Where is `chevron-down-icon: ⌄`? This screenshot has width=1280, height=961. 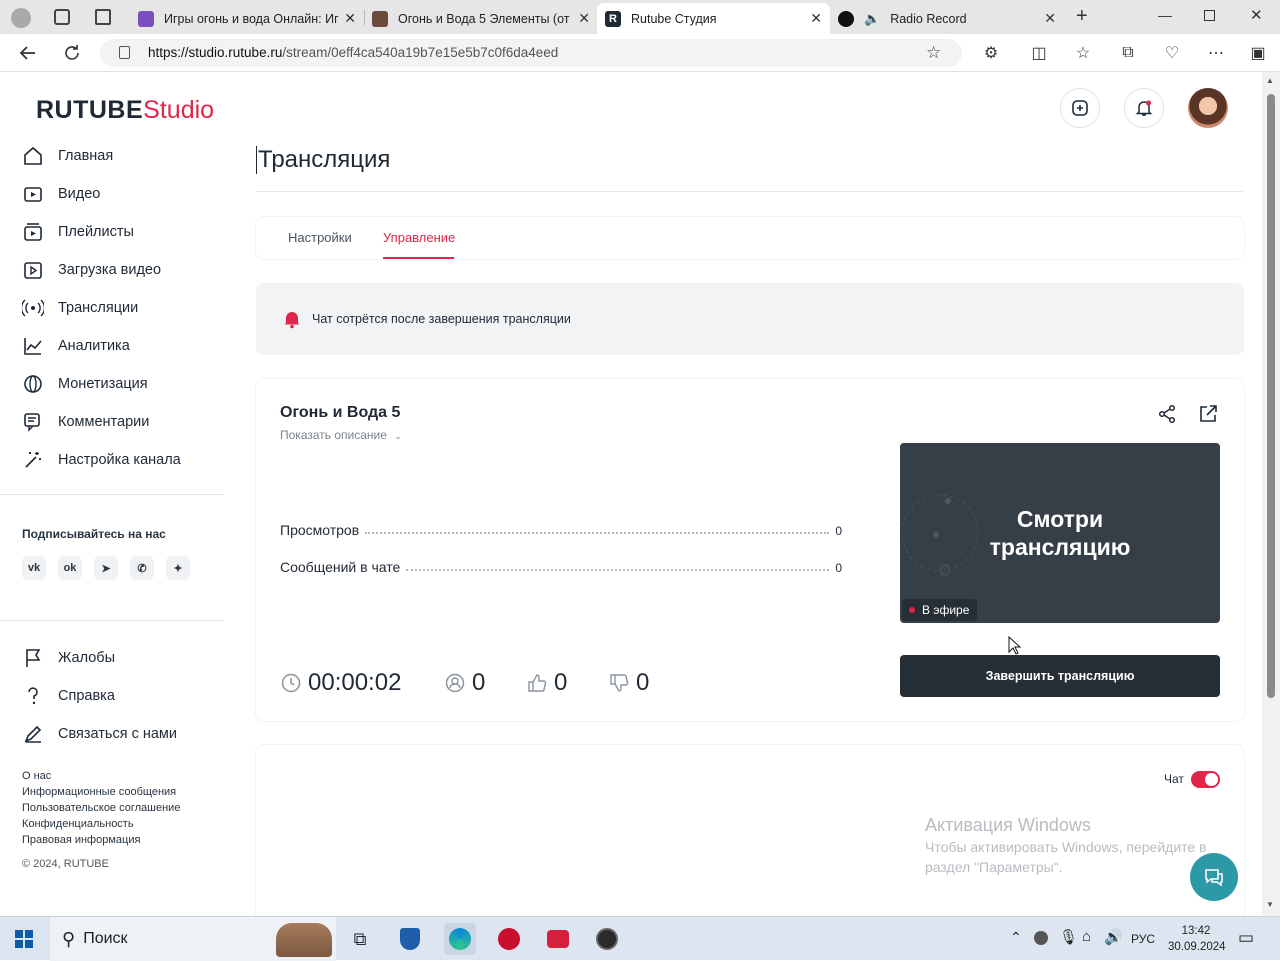
chevron-down-icon: ⌄ is located at coordinates (398, 436).